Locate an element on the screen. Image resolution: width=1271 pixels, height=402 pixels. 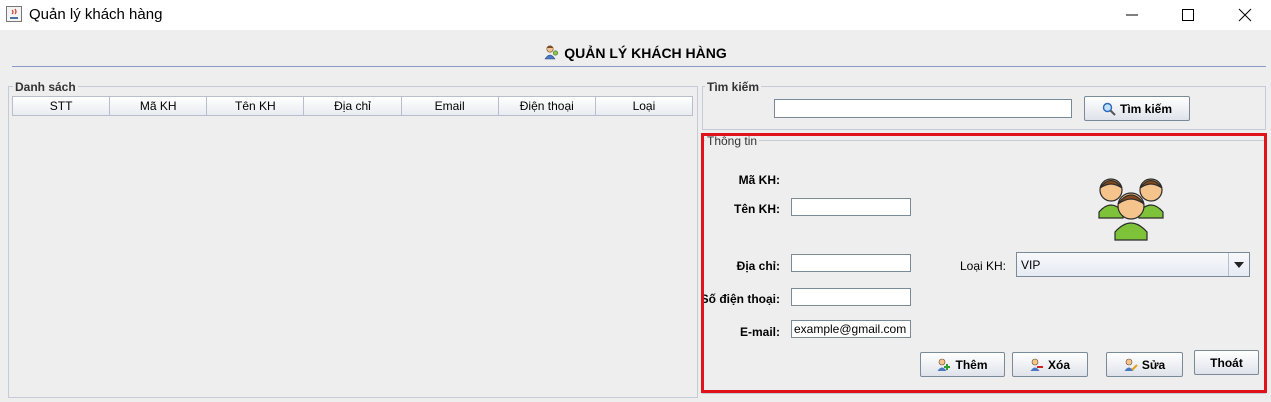
close-button is located at coordinates (1245, 15).